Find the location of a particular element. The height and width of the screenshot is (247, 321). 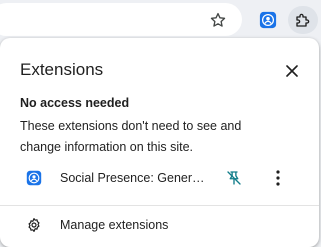

toolbar-extension-button is located at coordinates (268, 20).